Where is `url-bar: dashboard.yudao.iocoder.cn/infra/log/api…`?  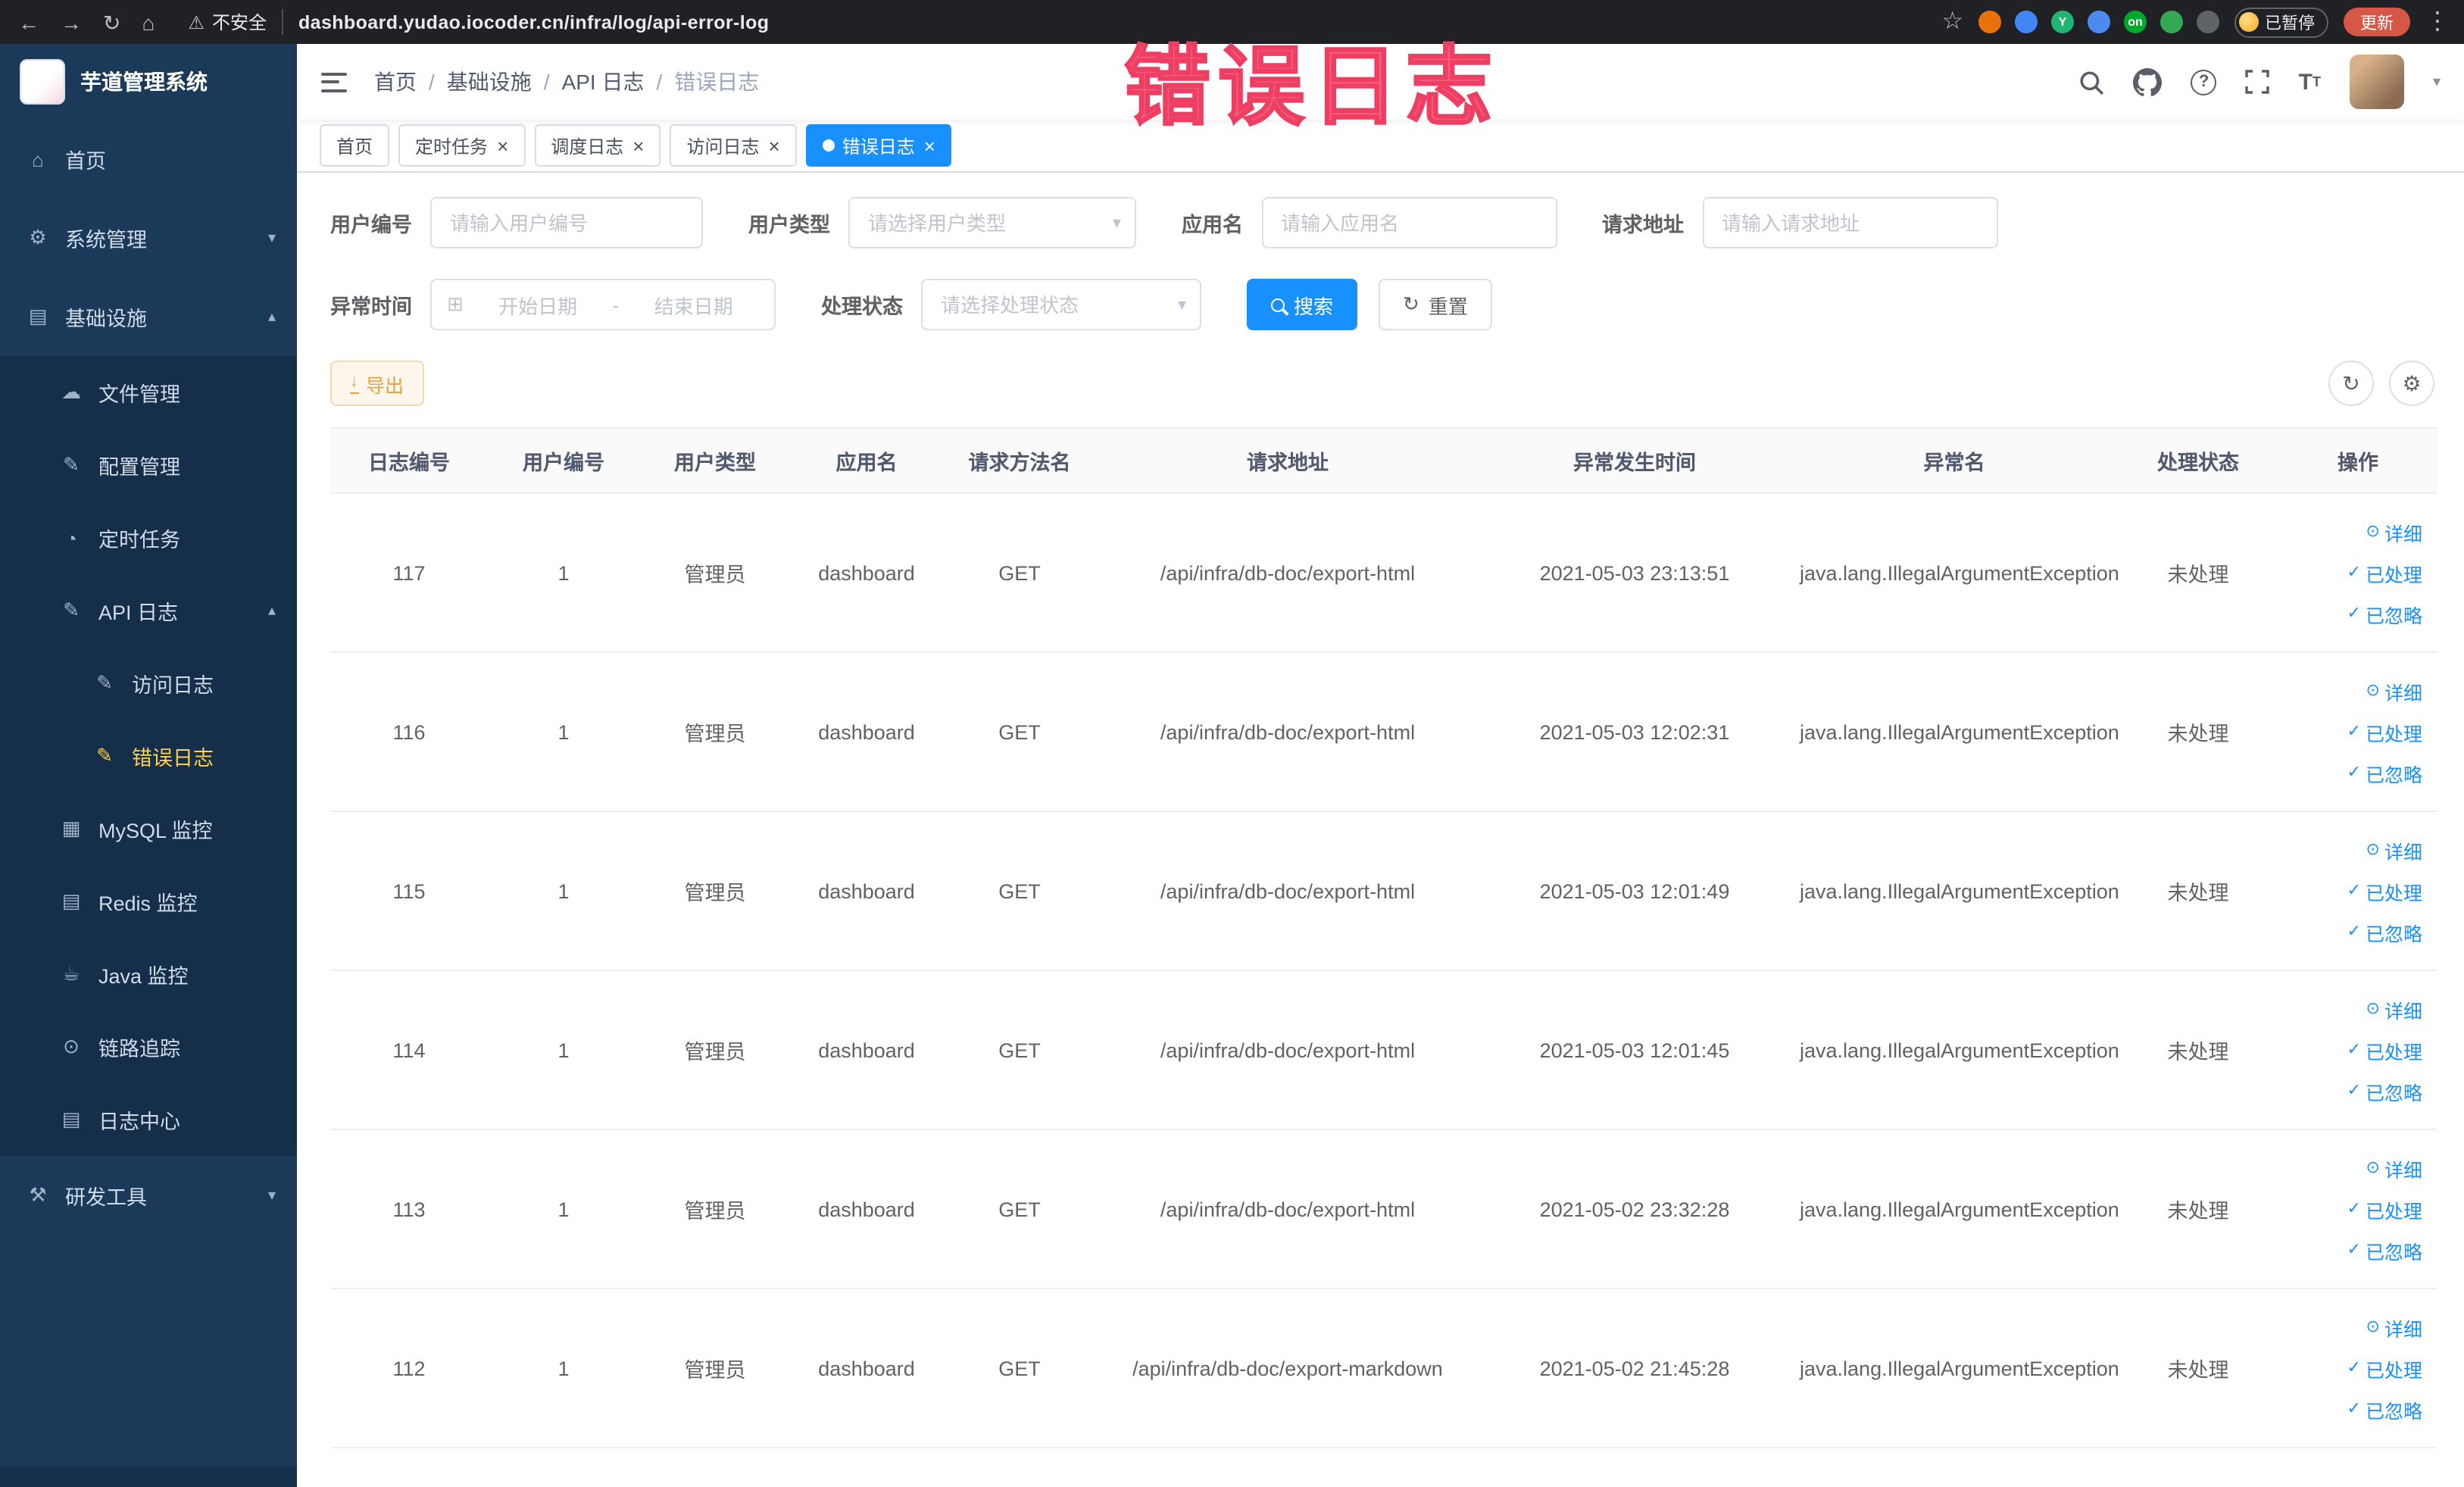
url-bar: dashboard.yudao.iocoder.cn/infra/log/api… is located at coordinates (1112, 22).